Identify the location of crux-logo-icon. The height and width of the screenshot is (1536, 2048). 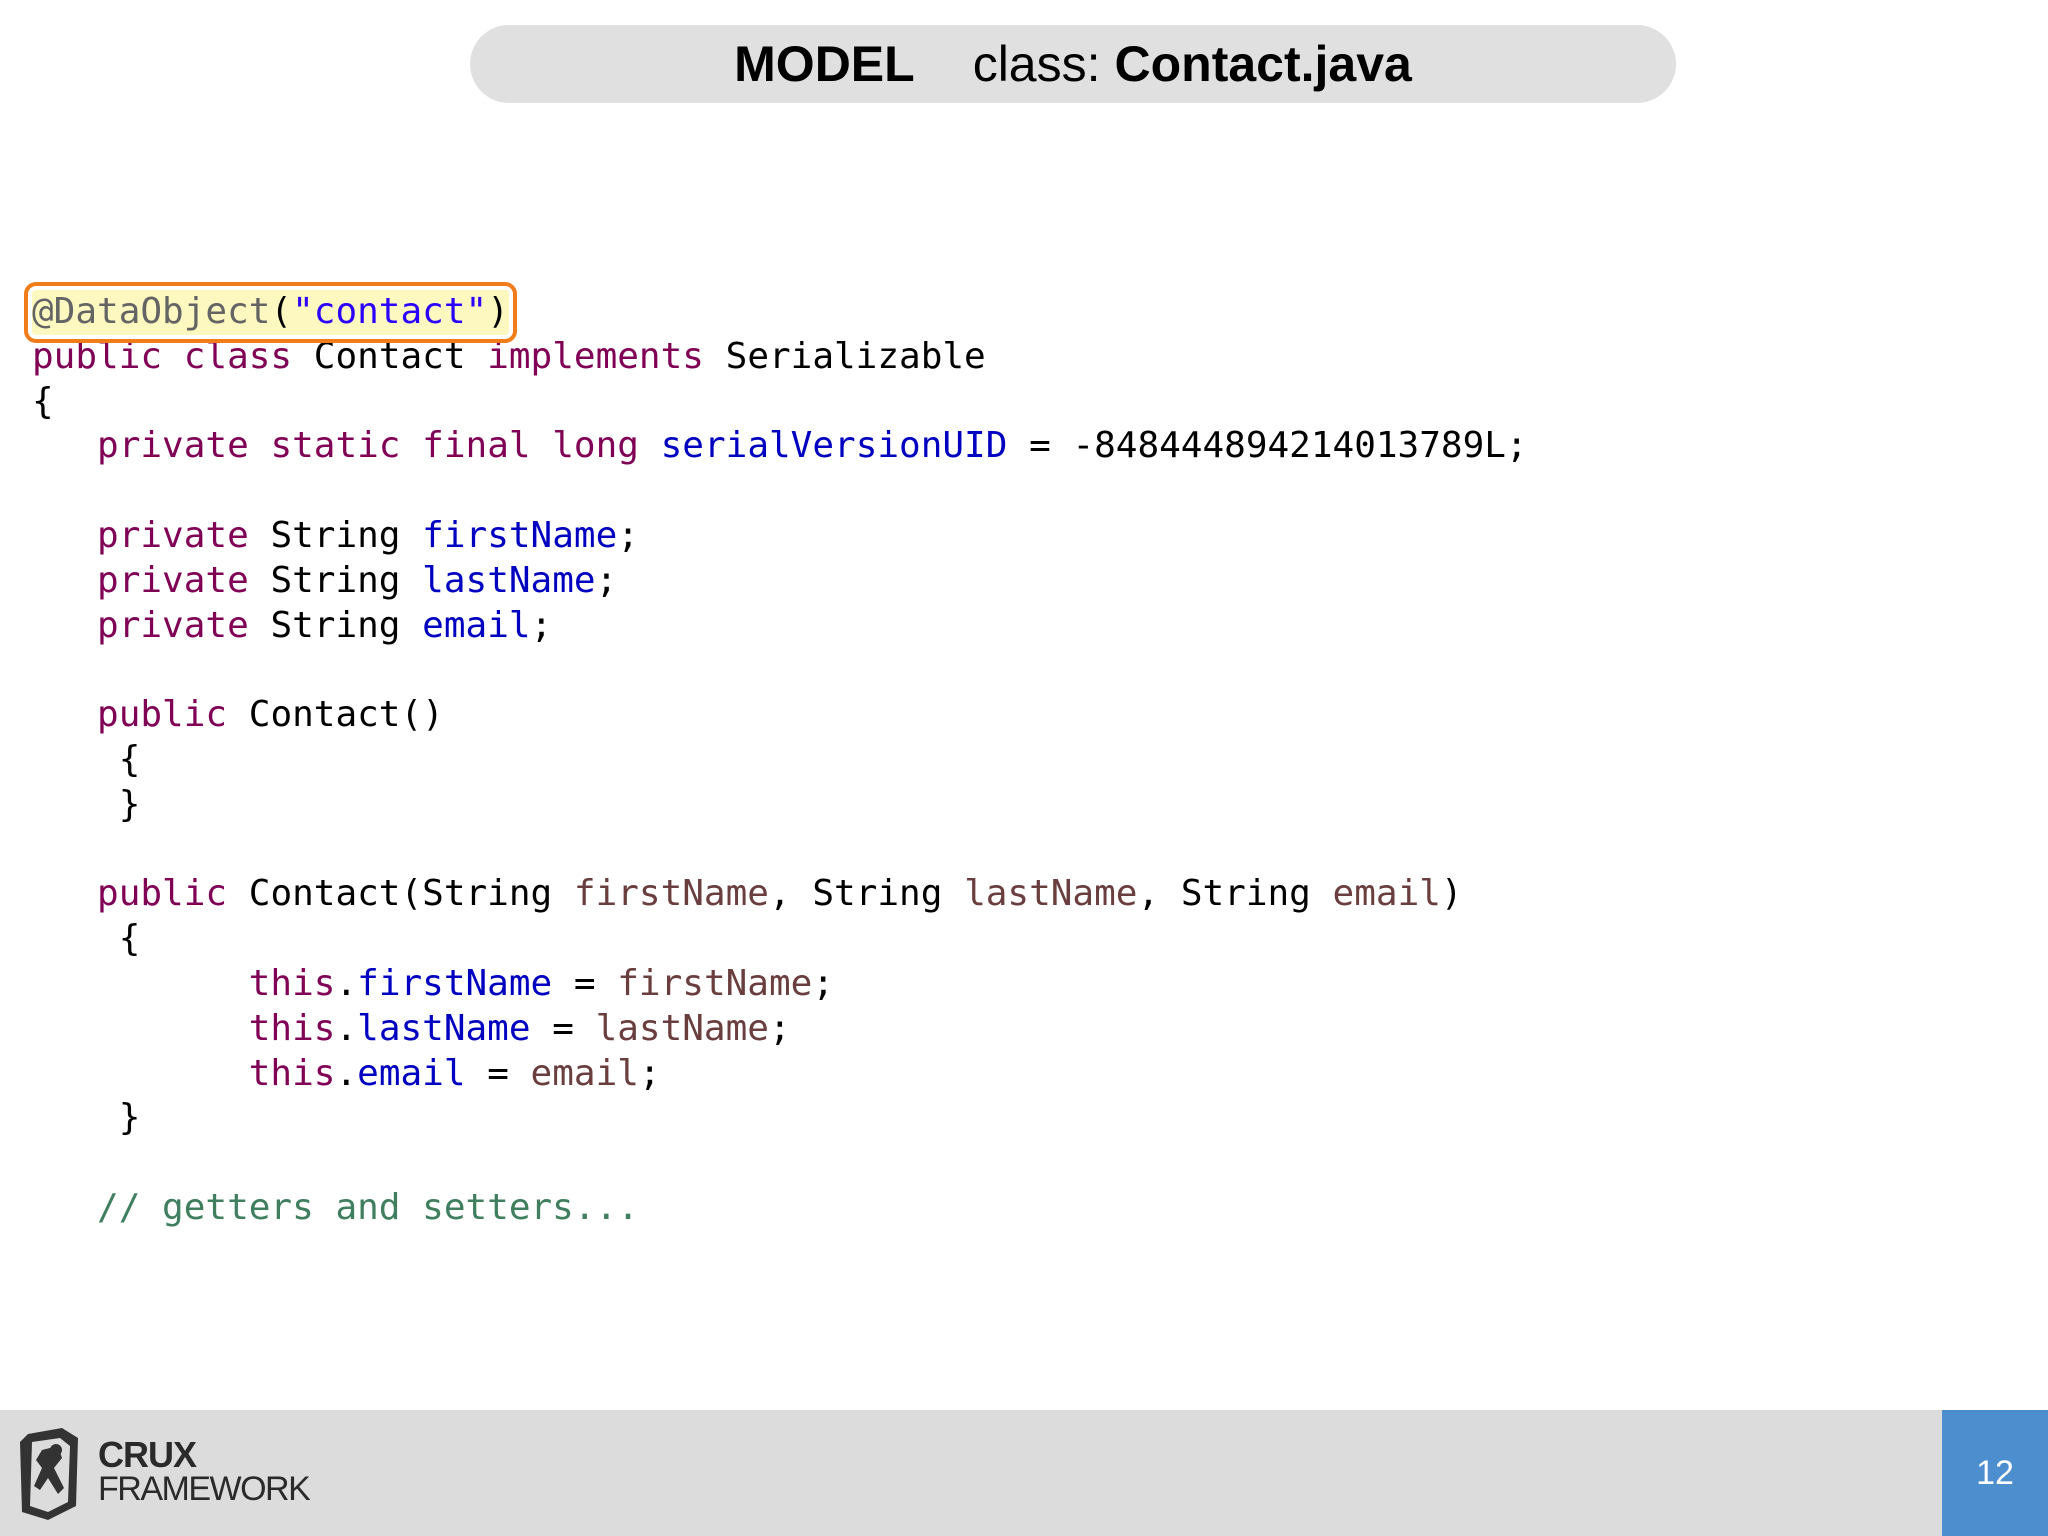
(49, 1474).